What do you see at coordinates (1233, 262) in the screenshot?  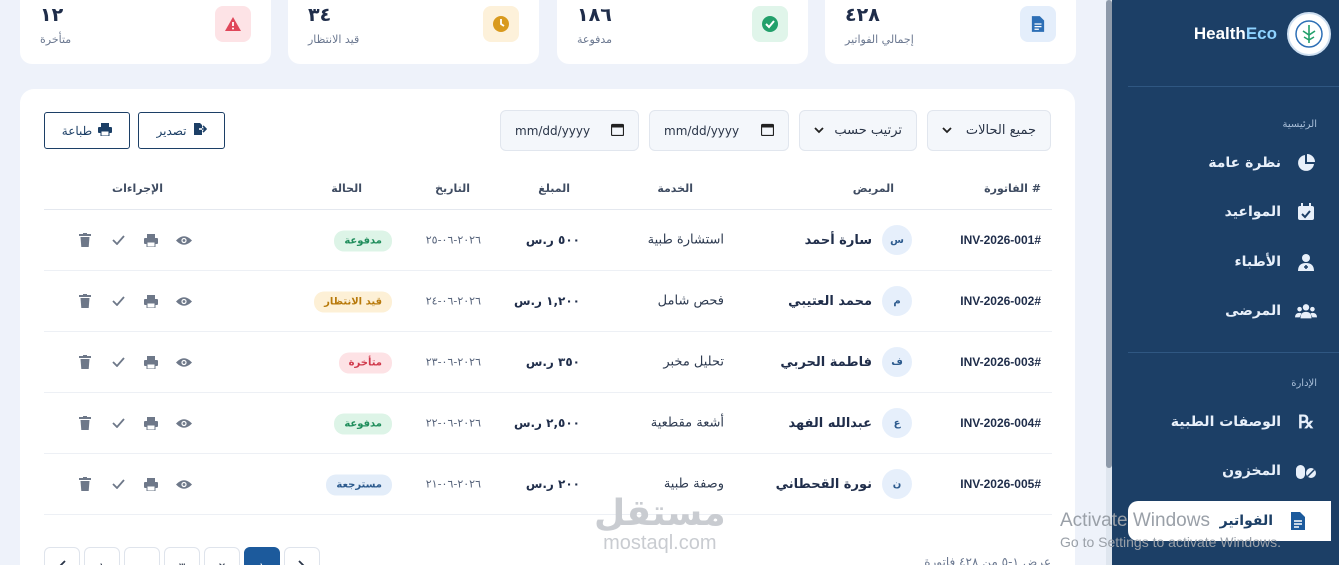 I see `sidebar-item-doctors: الأطباء` at bounding box center [1233, 262].